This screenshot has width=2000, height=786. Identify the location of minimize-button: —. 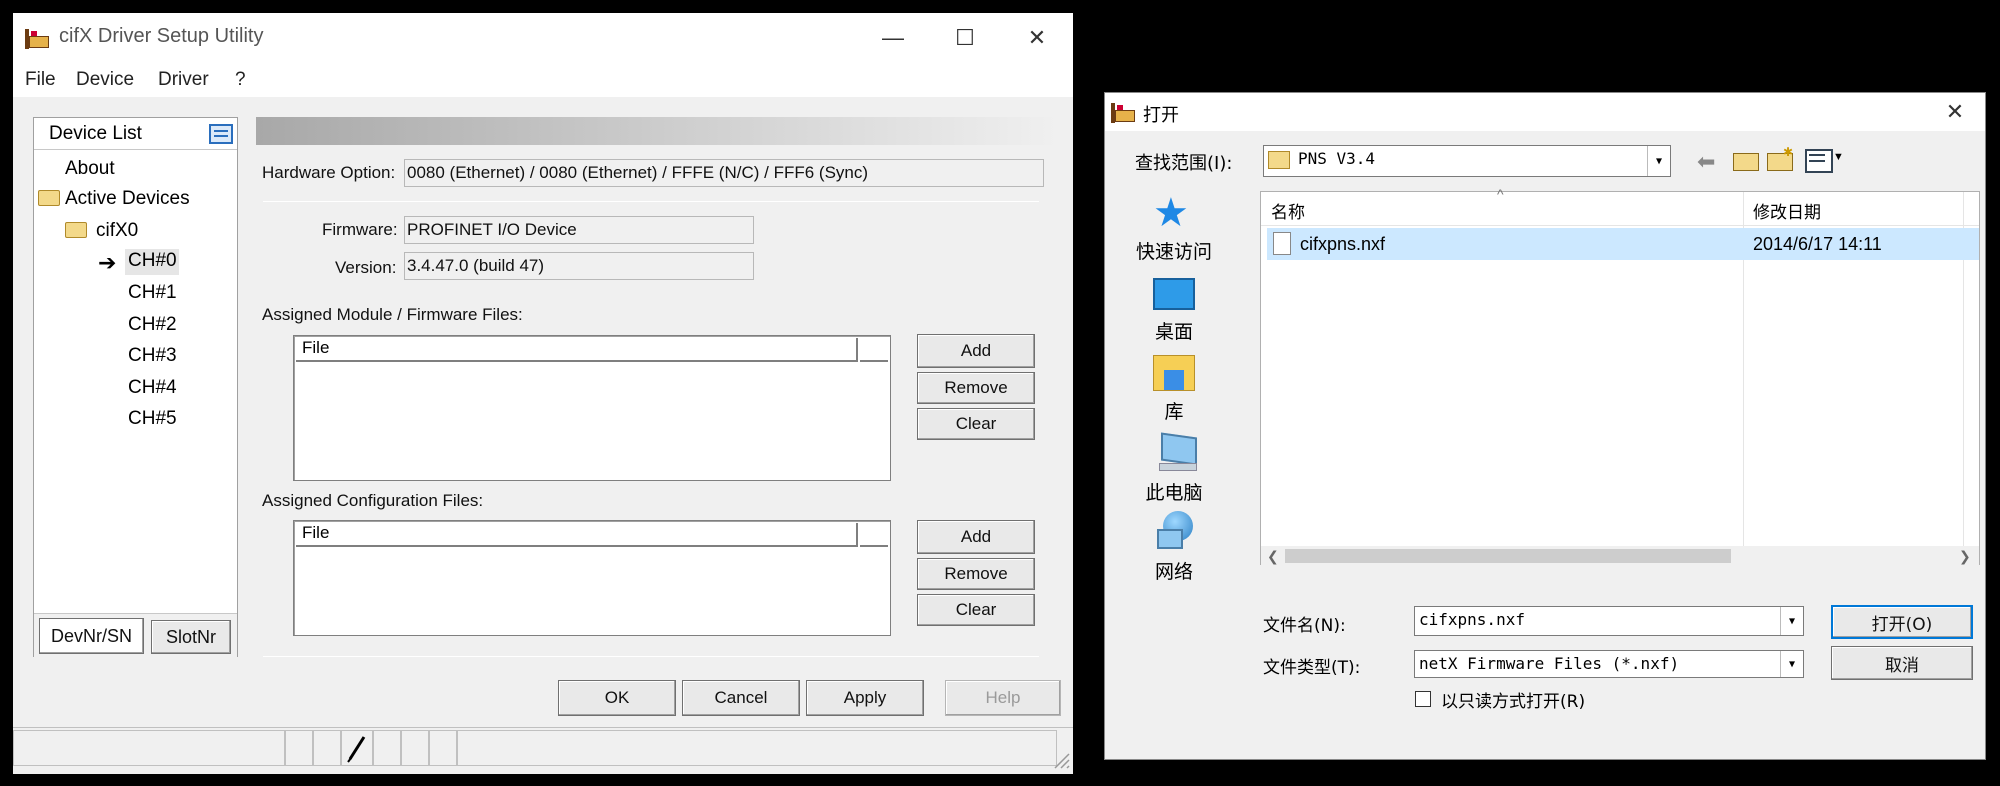
(893, 38).